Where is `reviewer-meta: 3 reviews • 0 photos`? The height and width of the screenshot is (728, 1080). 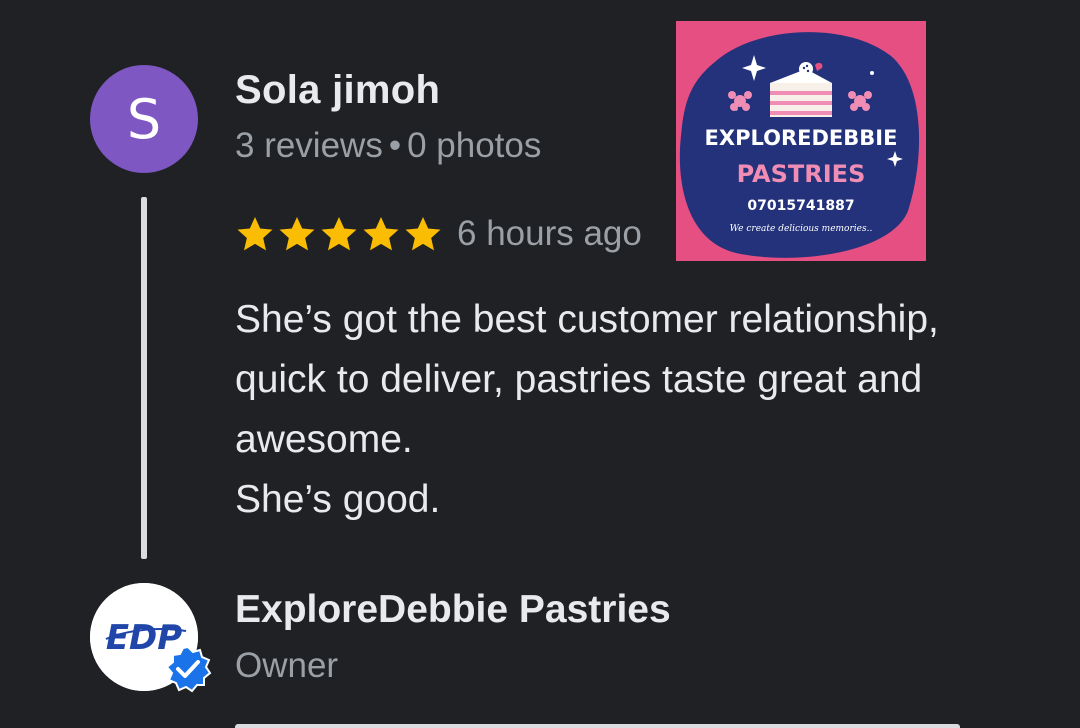 reviewer-meta: 3 reviews • 0 photos is located at coordinates (388, 146).